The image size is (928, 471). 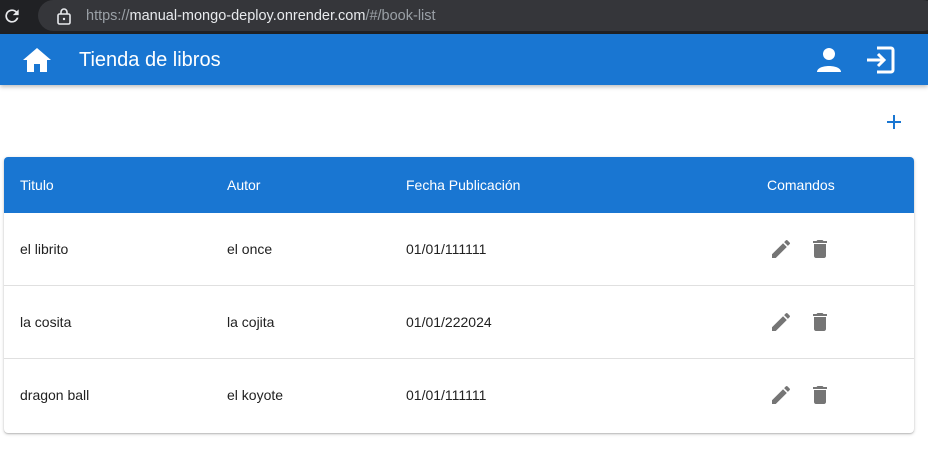 I want to click on column-header-comandos: Comandos, so click(x=801, y=185).